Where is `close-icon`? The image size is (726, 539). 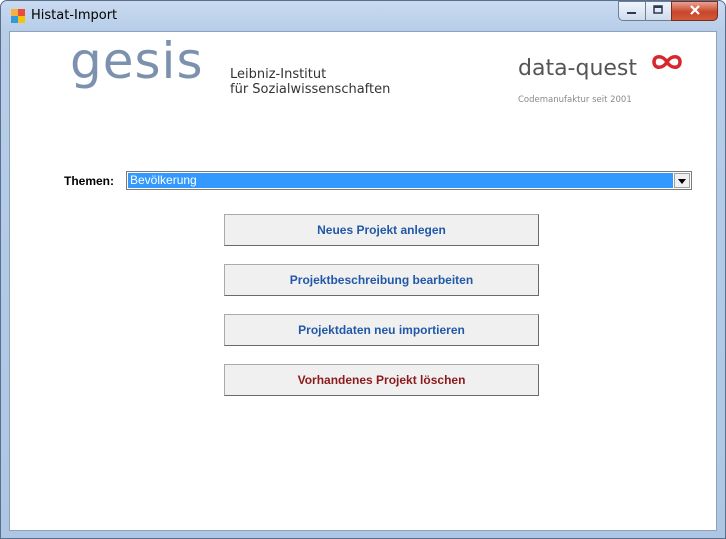
close-icon is located at coordinates (695, 11).